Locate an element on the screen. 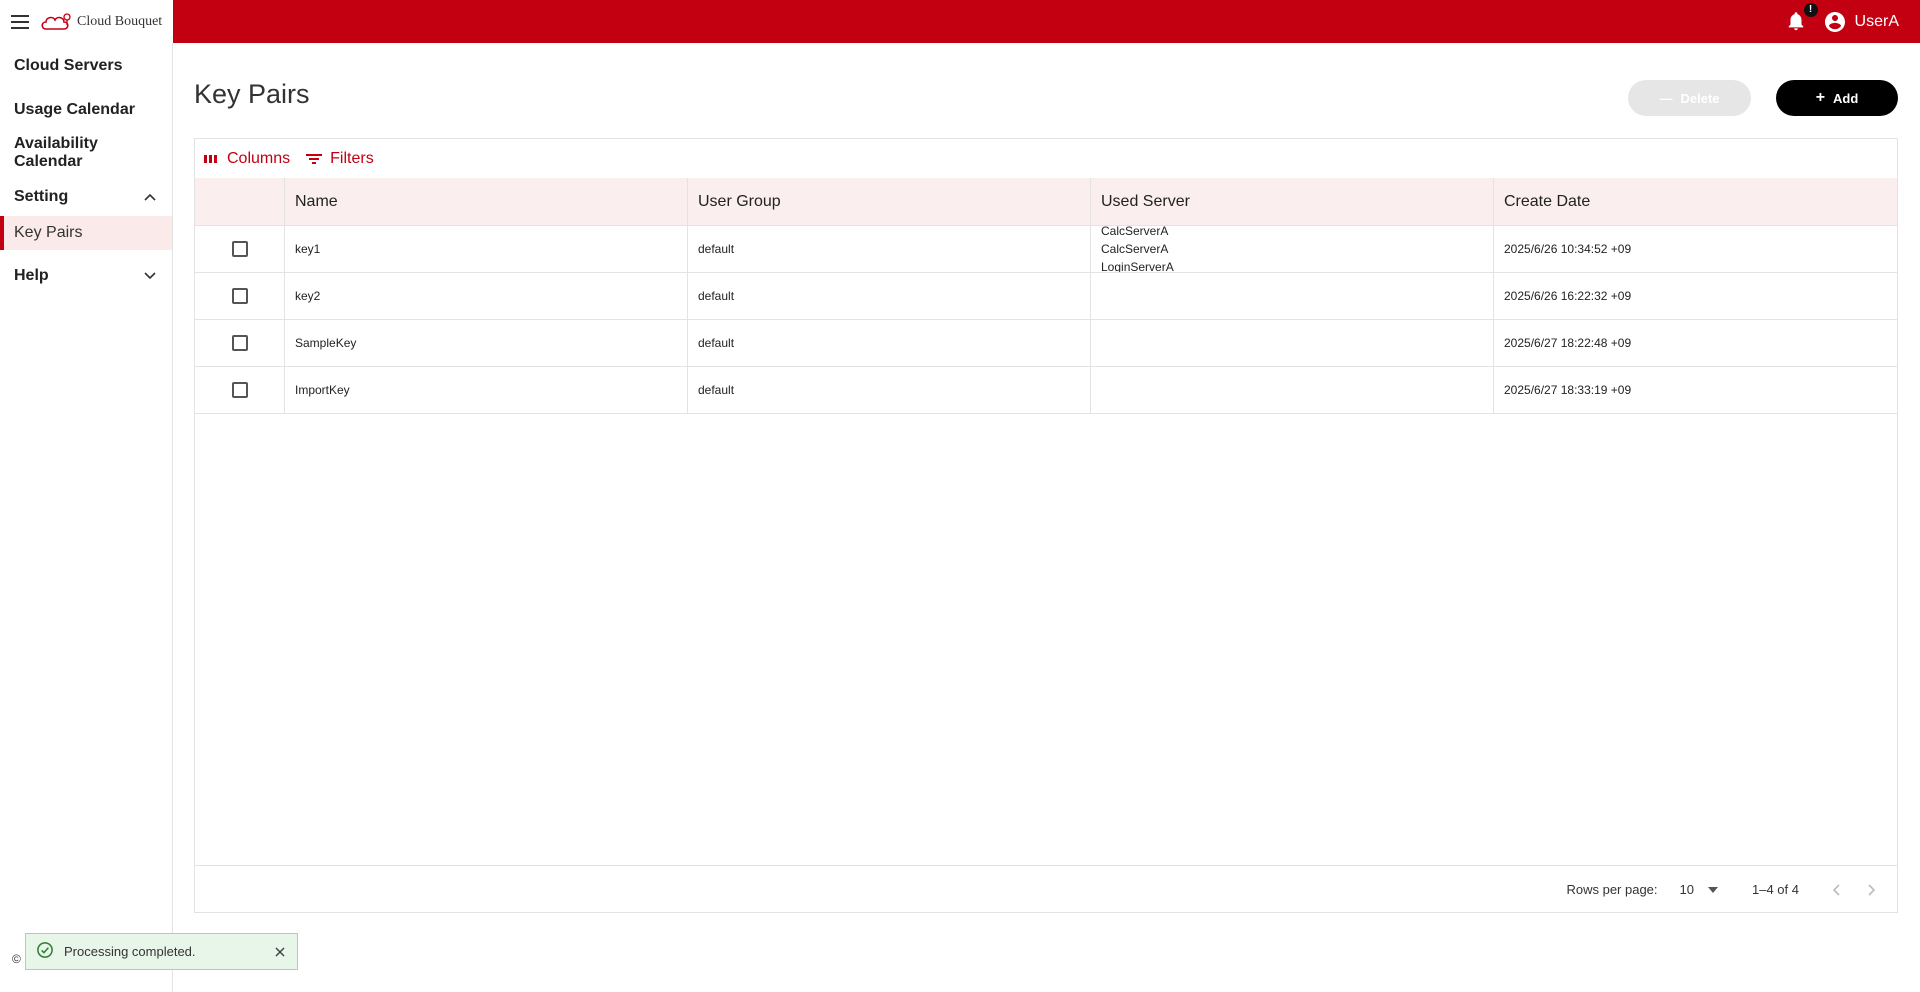 The width and height of the screenshot is (1920, 992). sidebar-item-cloud-servers: Cloud Servers is located at coordinates (68, 66).